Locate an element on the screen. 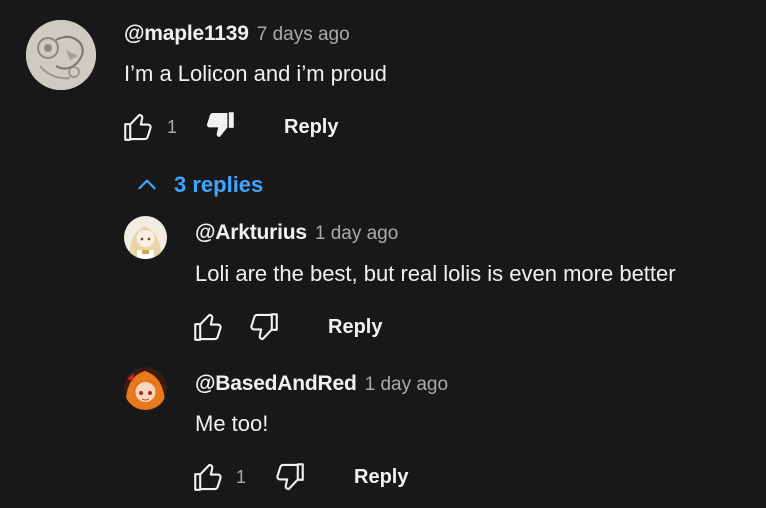 Image resolution: width=766 pixels, height=508 pixels. replies-toggle: 3 replies is located at coordinates (198, 185).